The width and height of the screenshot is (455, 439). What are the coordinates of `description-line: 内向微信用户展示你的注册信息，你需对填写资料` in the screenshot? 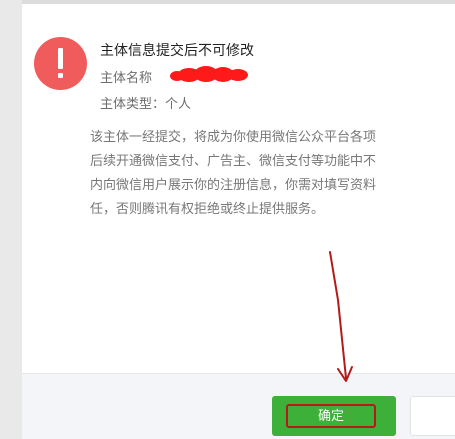 It's located at (233, 185).